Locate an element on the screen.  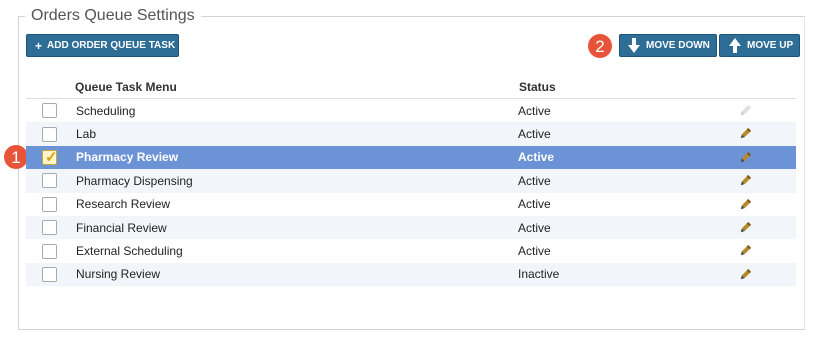
plus-icon: + is located at coordinates (39, 45).